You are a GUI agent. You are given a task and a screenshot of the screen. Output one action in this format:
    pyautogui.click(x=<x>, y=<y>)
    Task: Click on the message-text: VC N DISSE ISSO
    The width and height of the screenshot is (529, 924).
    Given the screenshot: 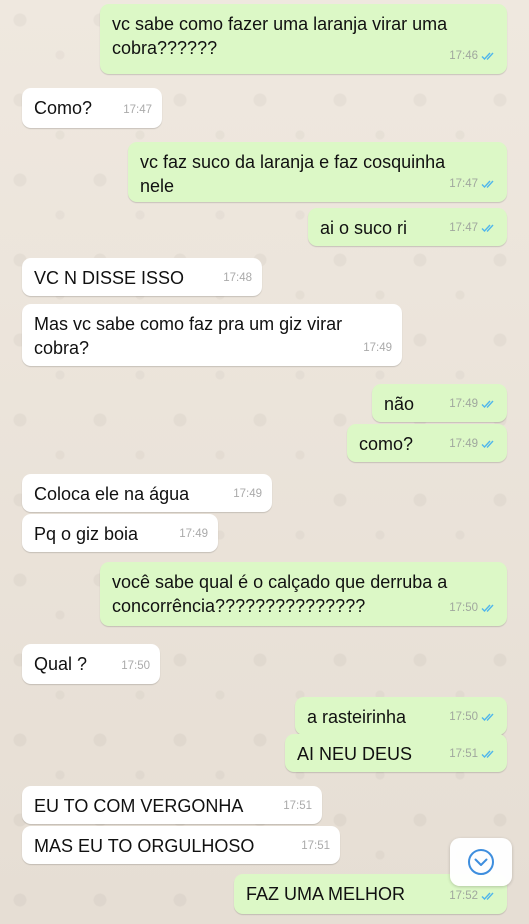 What is the action you would take?
    pyautogui.click(x=109, y=278)
    